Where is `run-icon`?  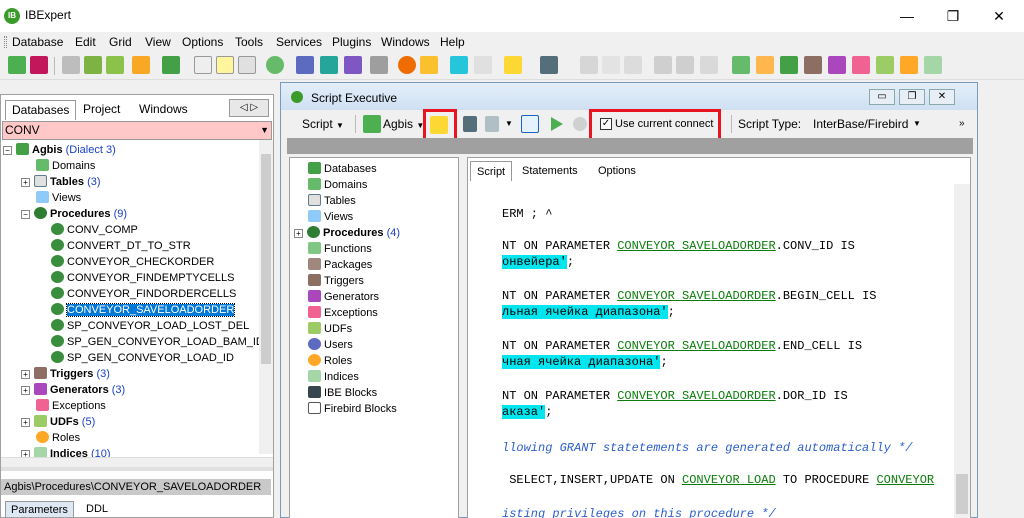
run-icon is located at coordinates (557, 124).